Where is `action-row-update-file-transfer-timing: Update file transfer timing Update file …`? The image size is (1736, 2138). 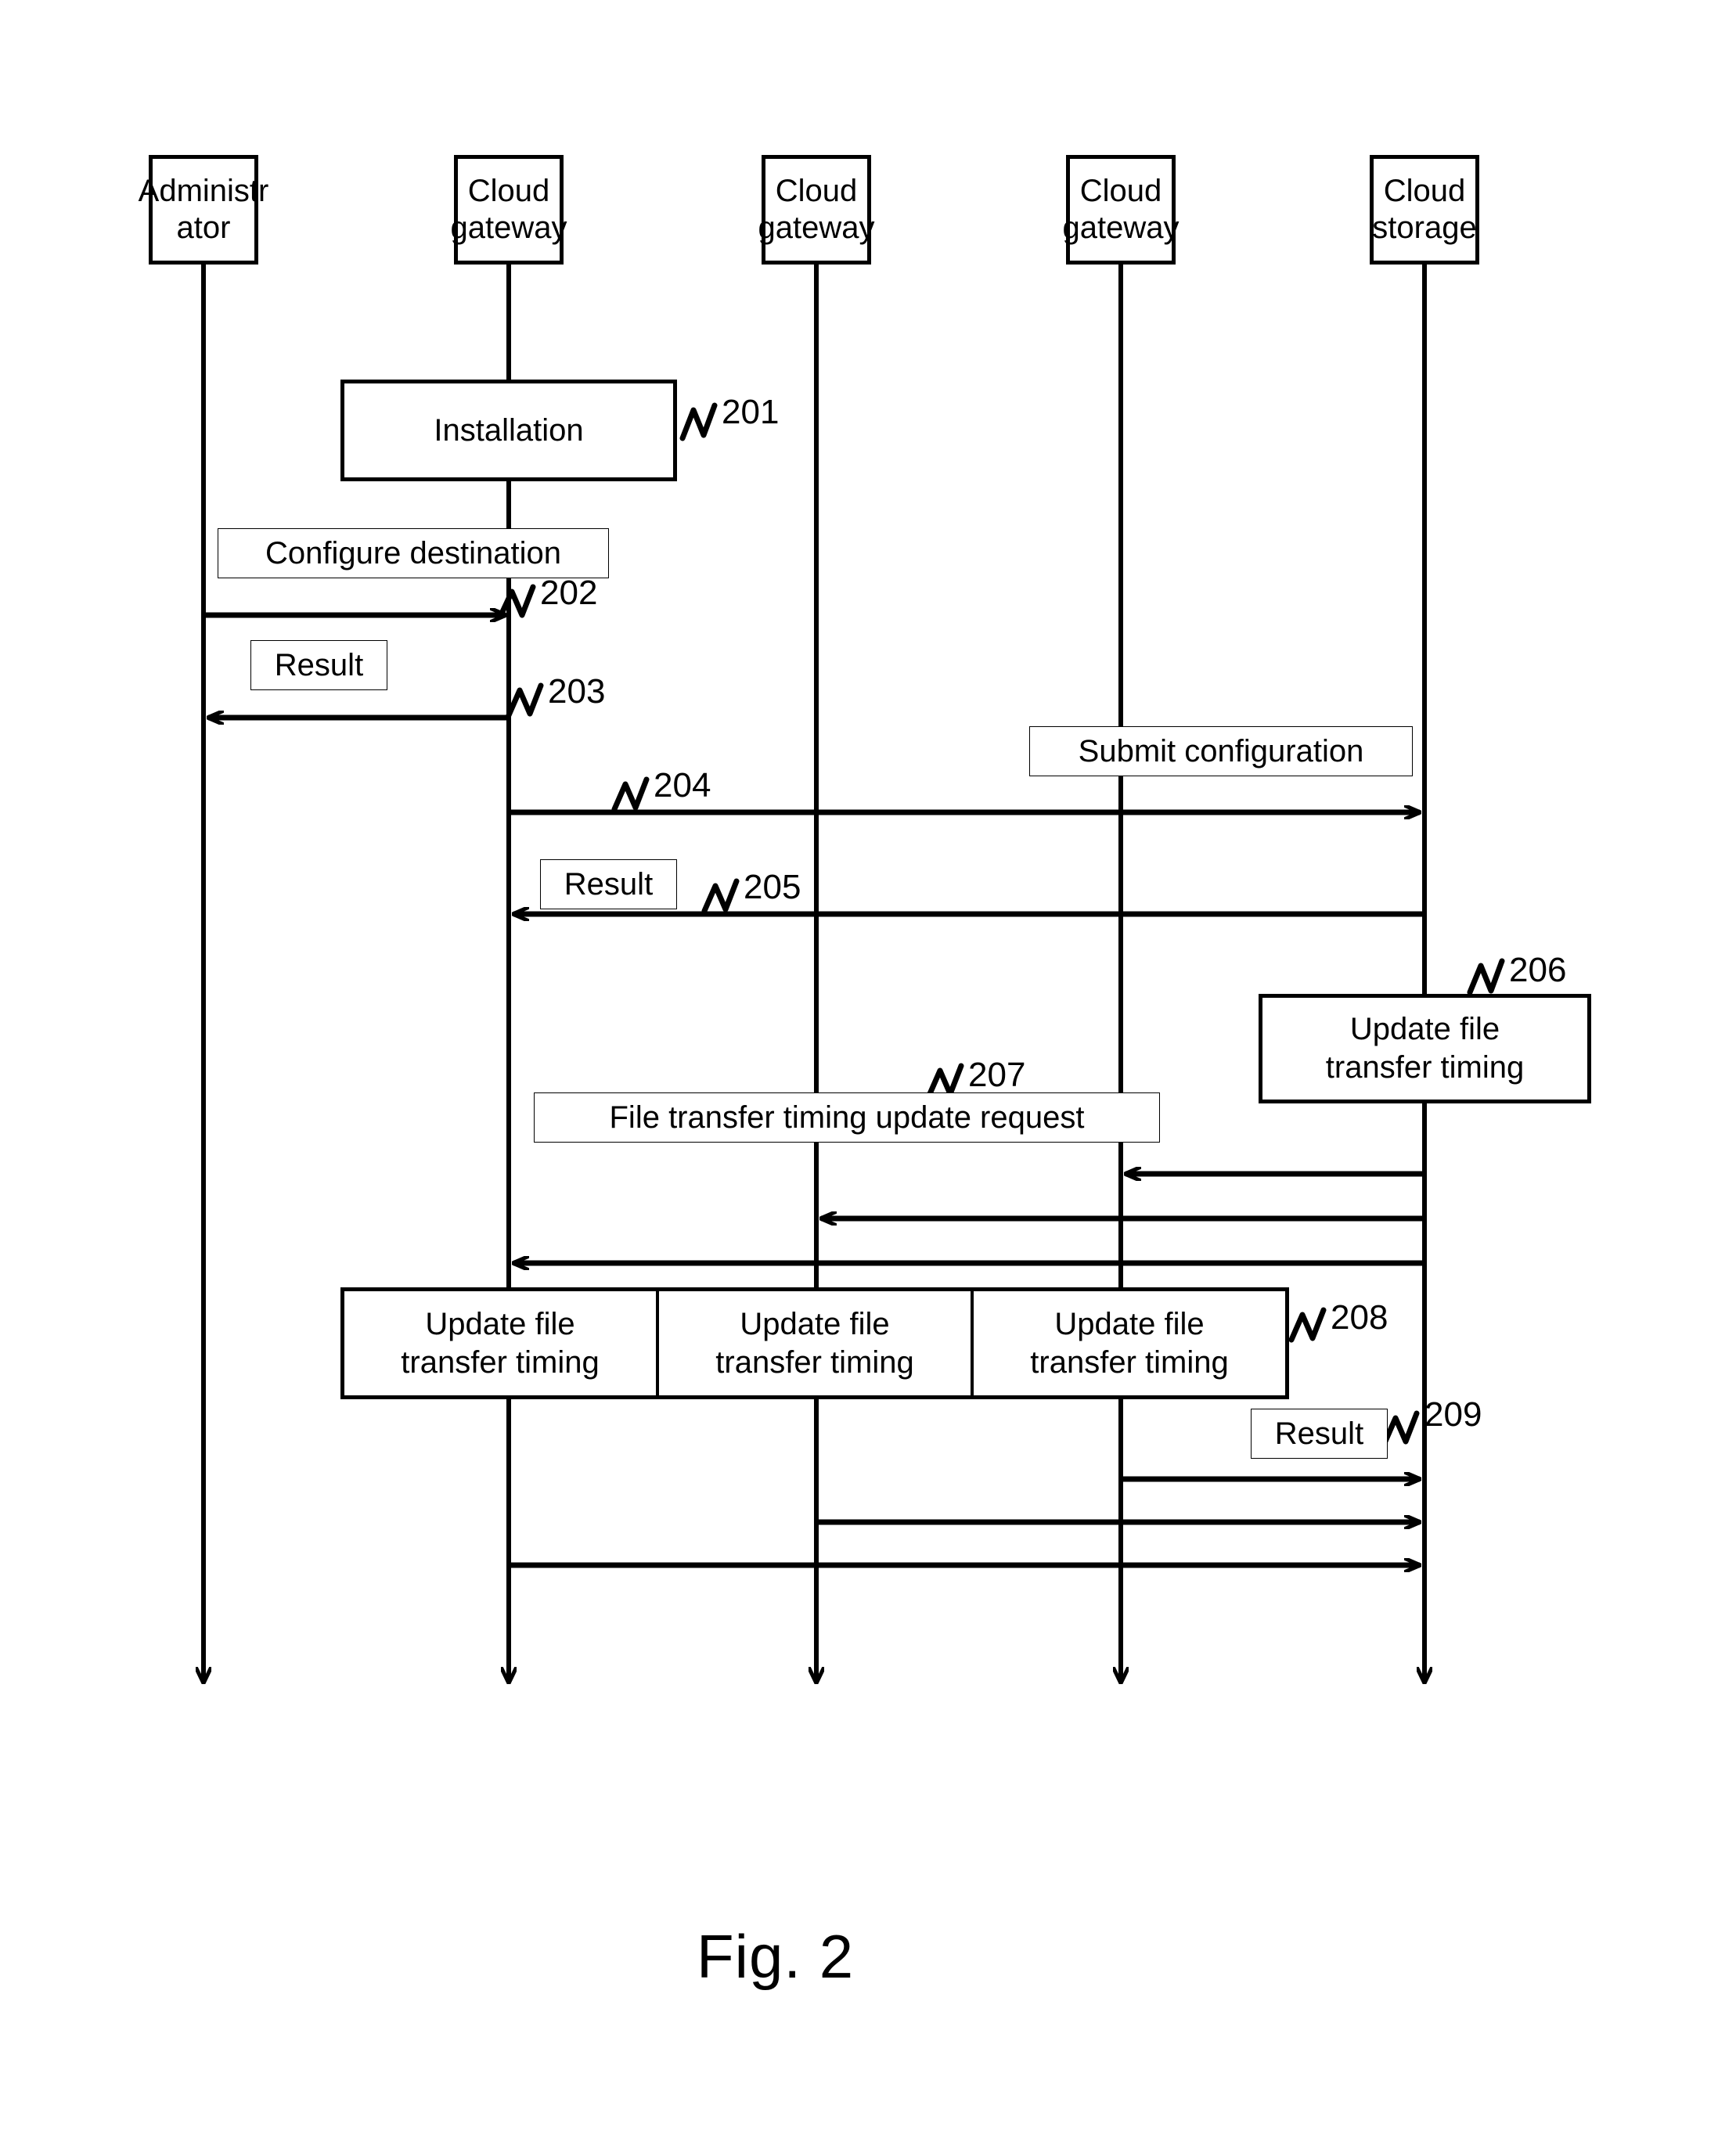 action-row-update-file-transfer-timing: Update file transfer timing Update file … is located at coordinates (814, 1343).